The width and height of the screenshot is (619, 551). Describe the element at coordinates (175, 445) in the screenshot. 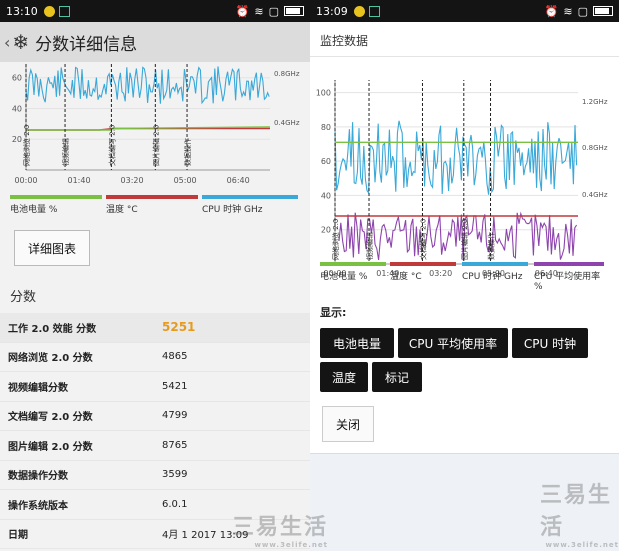

I see `row-value: 8765` at that location.